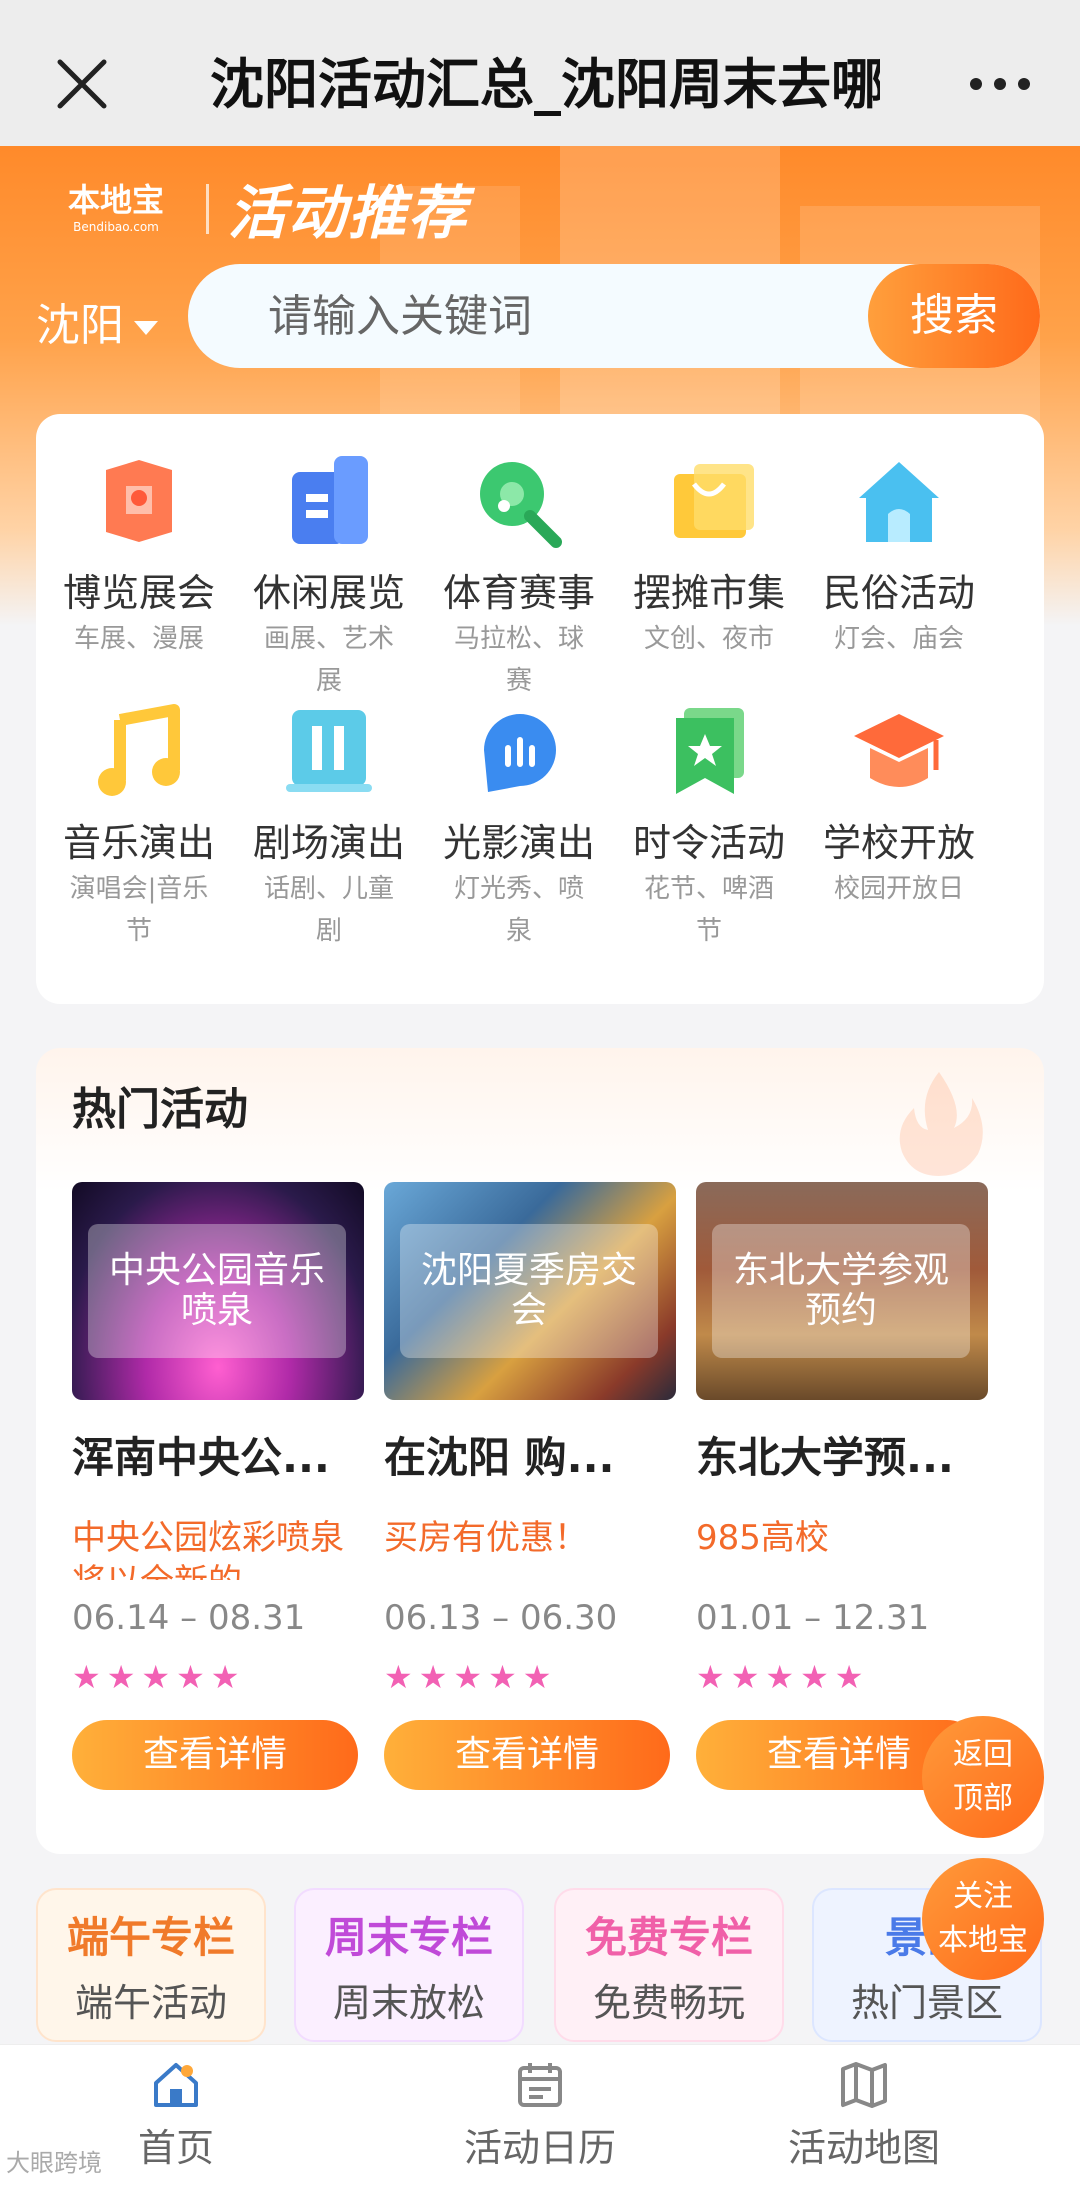  I want to click on activity-image: 沈阳夏季房交会, so click(530, 1291).